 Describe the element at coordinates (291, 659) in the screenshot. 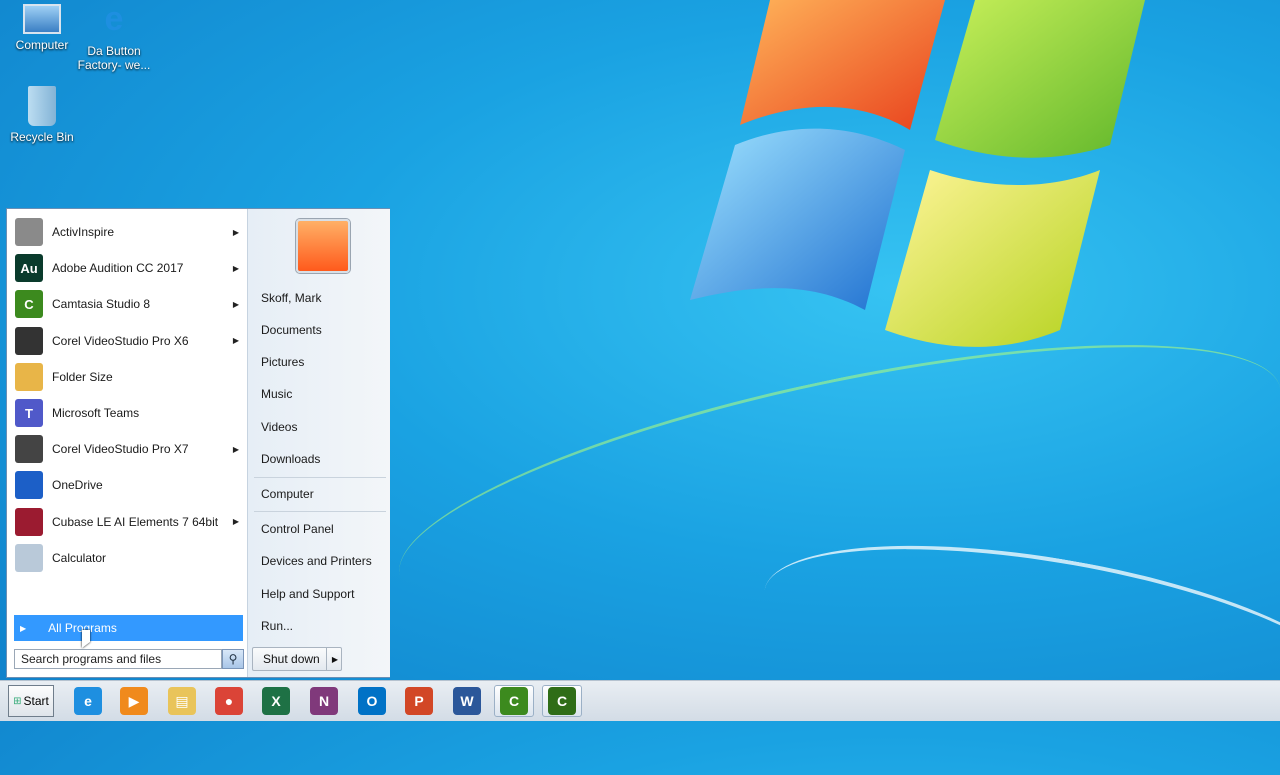

I see `shutdown-label: Shut down` at that location.